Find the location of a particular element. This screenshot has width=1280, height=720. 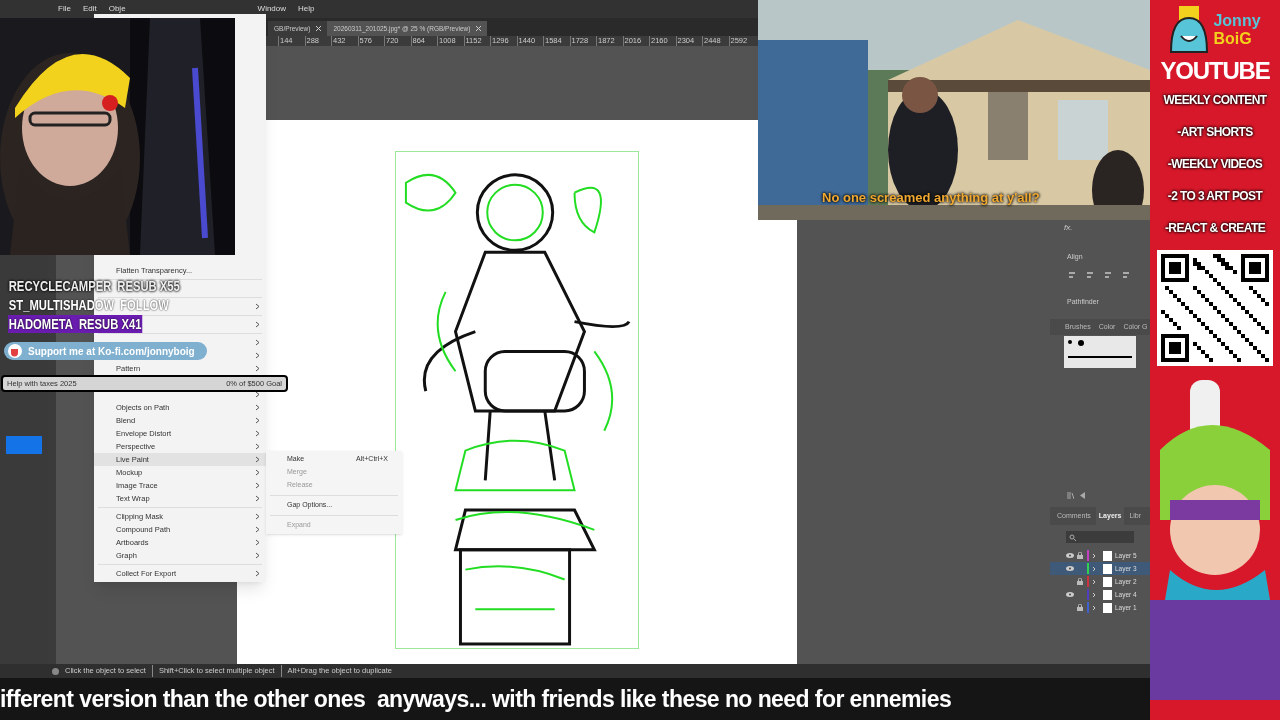

search-icon is located at coordinates (1072, 537).